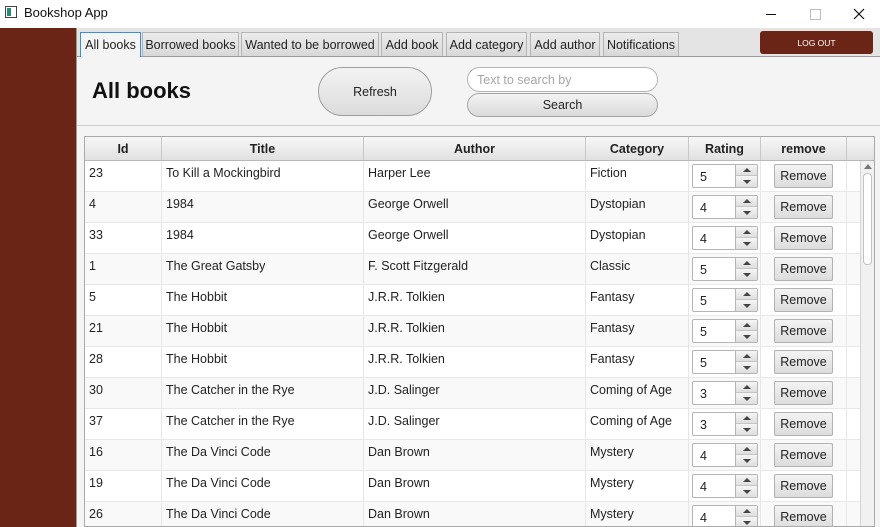  What do you see at coordinates (263, 300) in the screenshot?
I see `cell-title: The Hobbit` at bounding box center [263, 300].